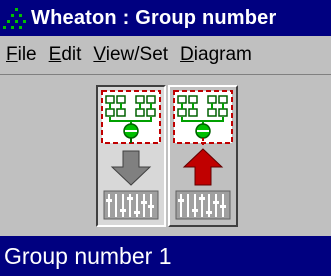  Describe the element at coordinates (27, 54) in the screenshot. I see `menu-file-label: ile` at that location.